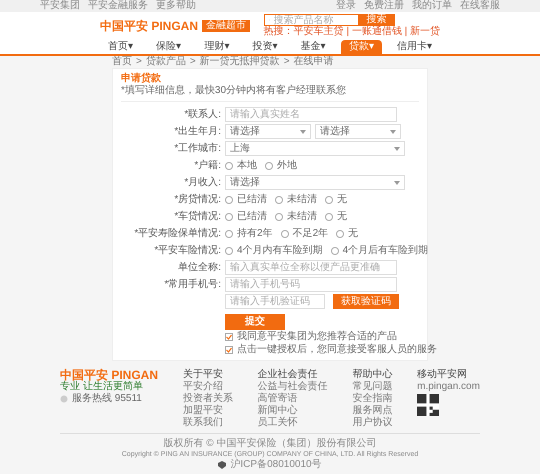  What do you see at coordinates (352, 32) in the screenshot?
I see `hot-words: 热搜：平安车主贷 | 一账通借钱 | 新一贷` at bounding box center [352, 32].